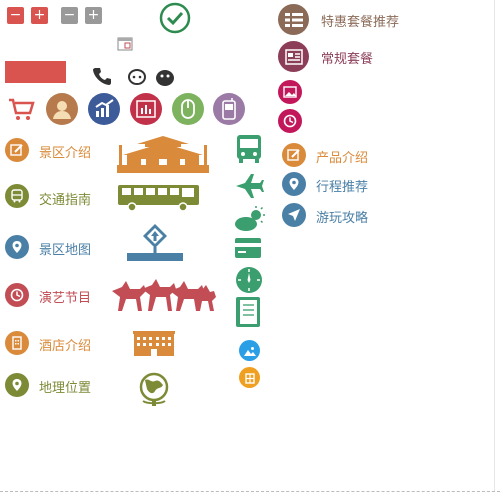 This screenshot has width=500, height=500. I want to click on navigation-icon, so click(294, 215).